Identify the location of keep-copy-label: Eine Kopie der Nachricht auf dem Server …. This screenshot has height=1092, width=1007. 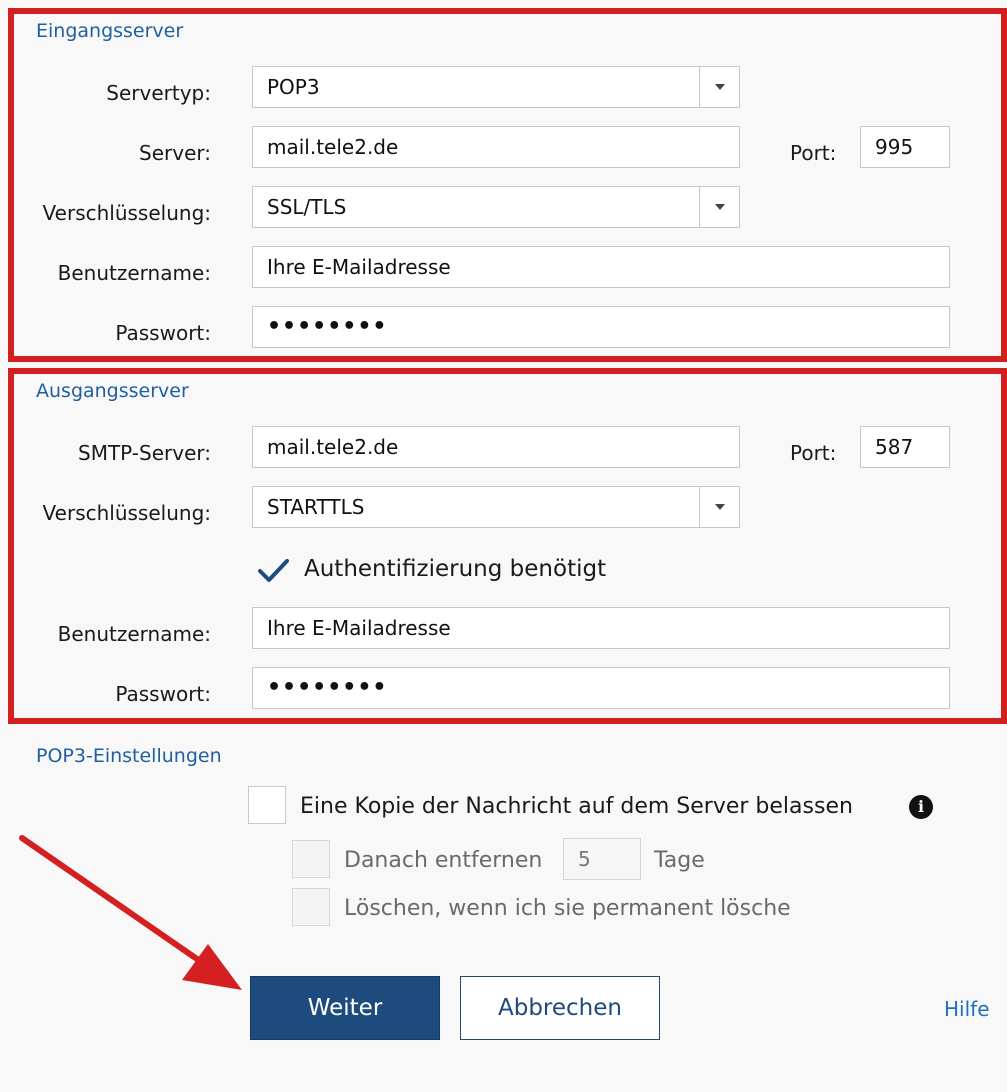
(576, 806).